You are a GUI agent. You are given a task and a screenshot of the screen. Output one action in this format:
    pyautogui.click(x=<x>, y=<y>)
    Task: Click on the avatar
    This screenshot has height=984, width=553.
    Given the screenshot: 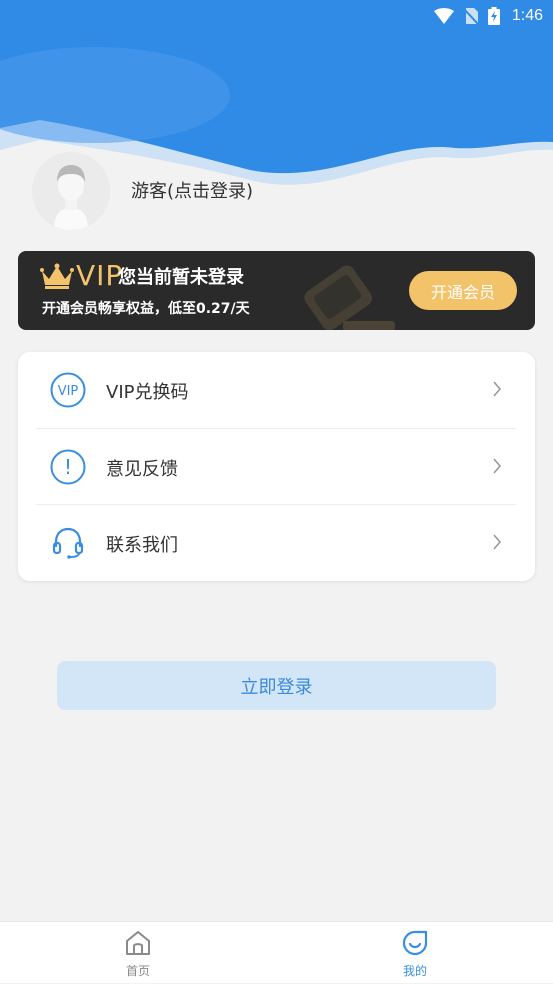 What is the action you would take?
    pyautogui.click(x=71, y=191)
    